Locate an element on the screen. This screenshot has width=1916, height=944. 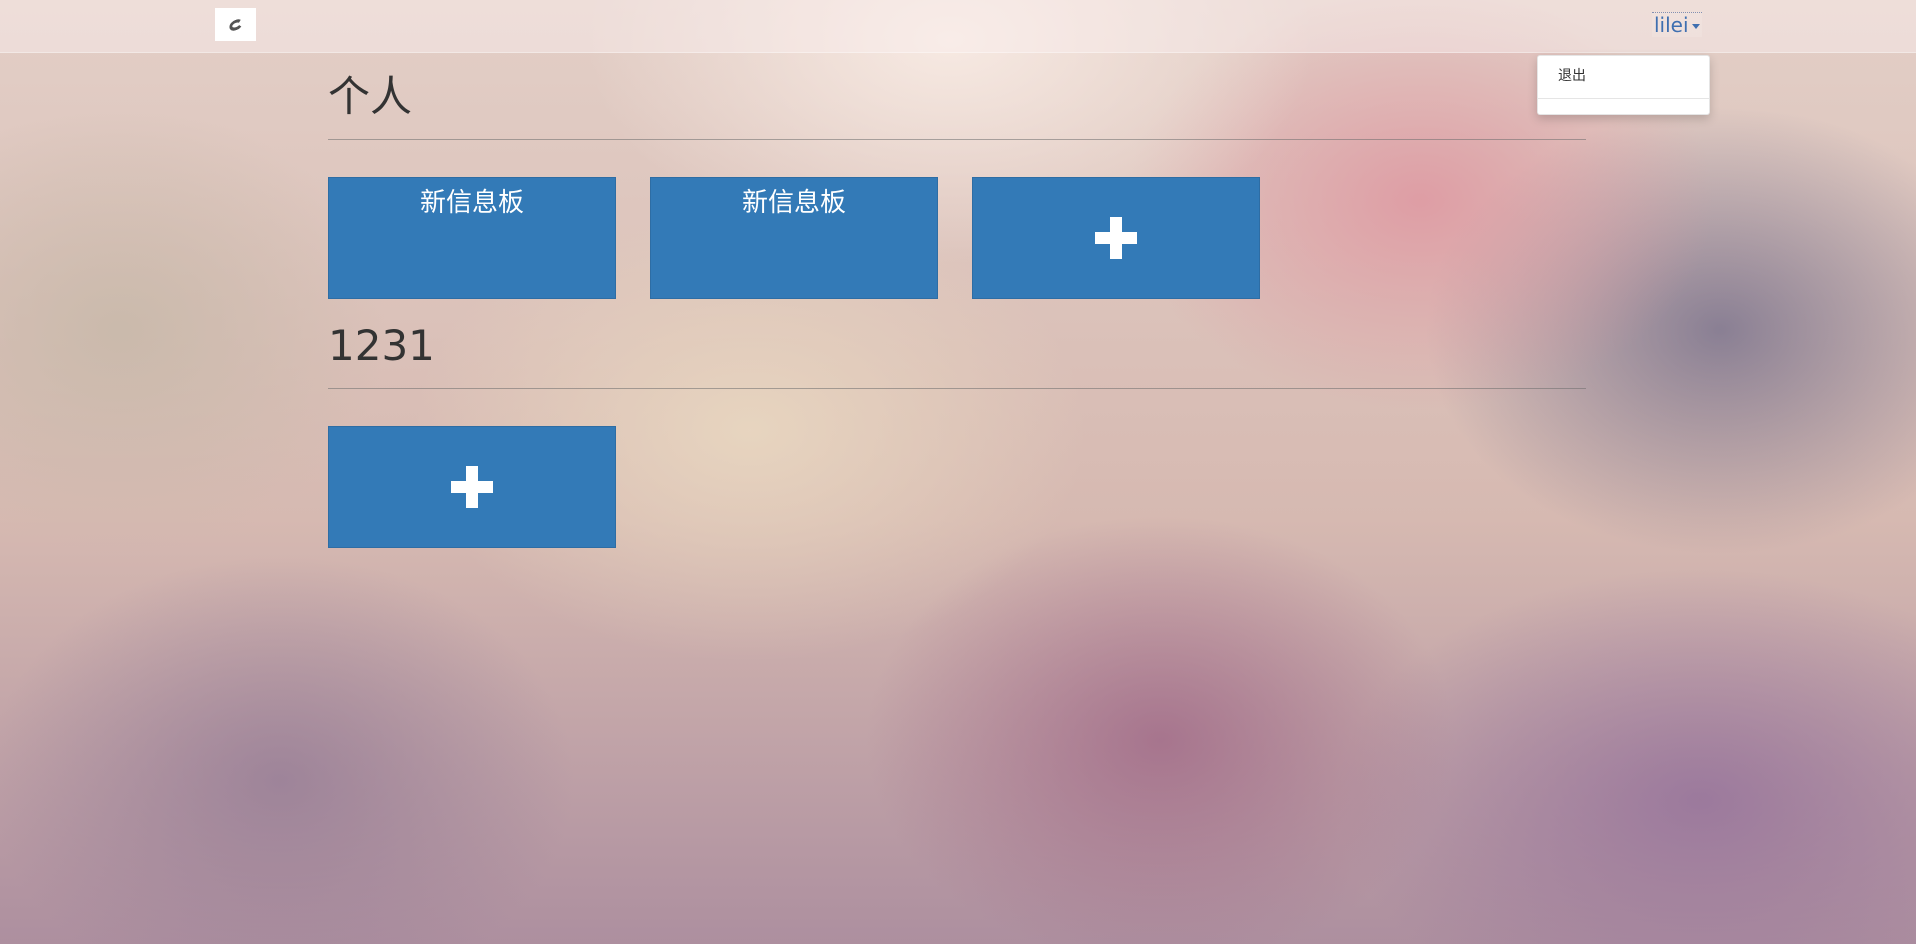
caret-down-icon is located at coordinates (1695, 26).